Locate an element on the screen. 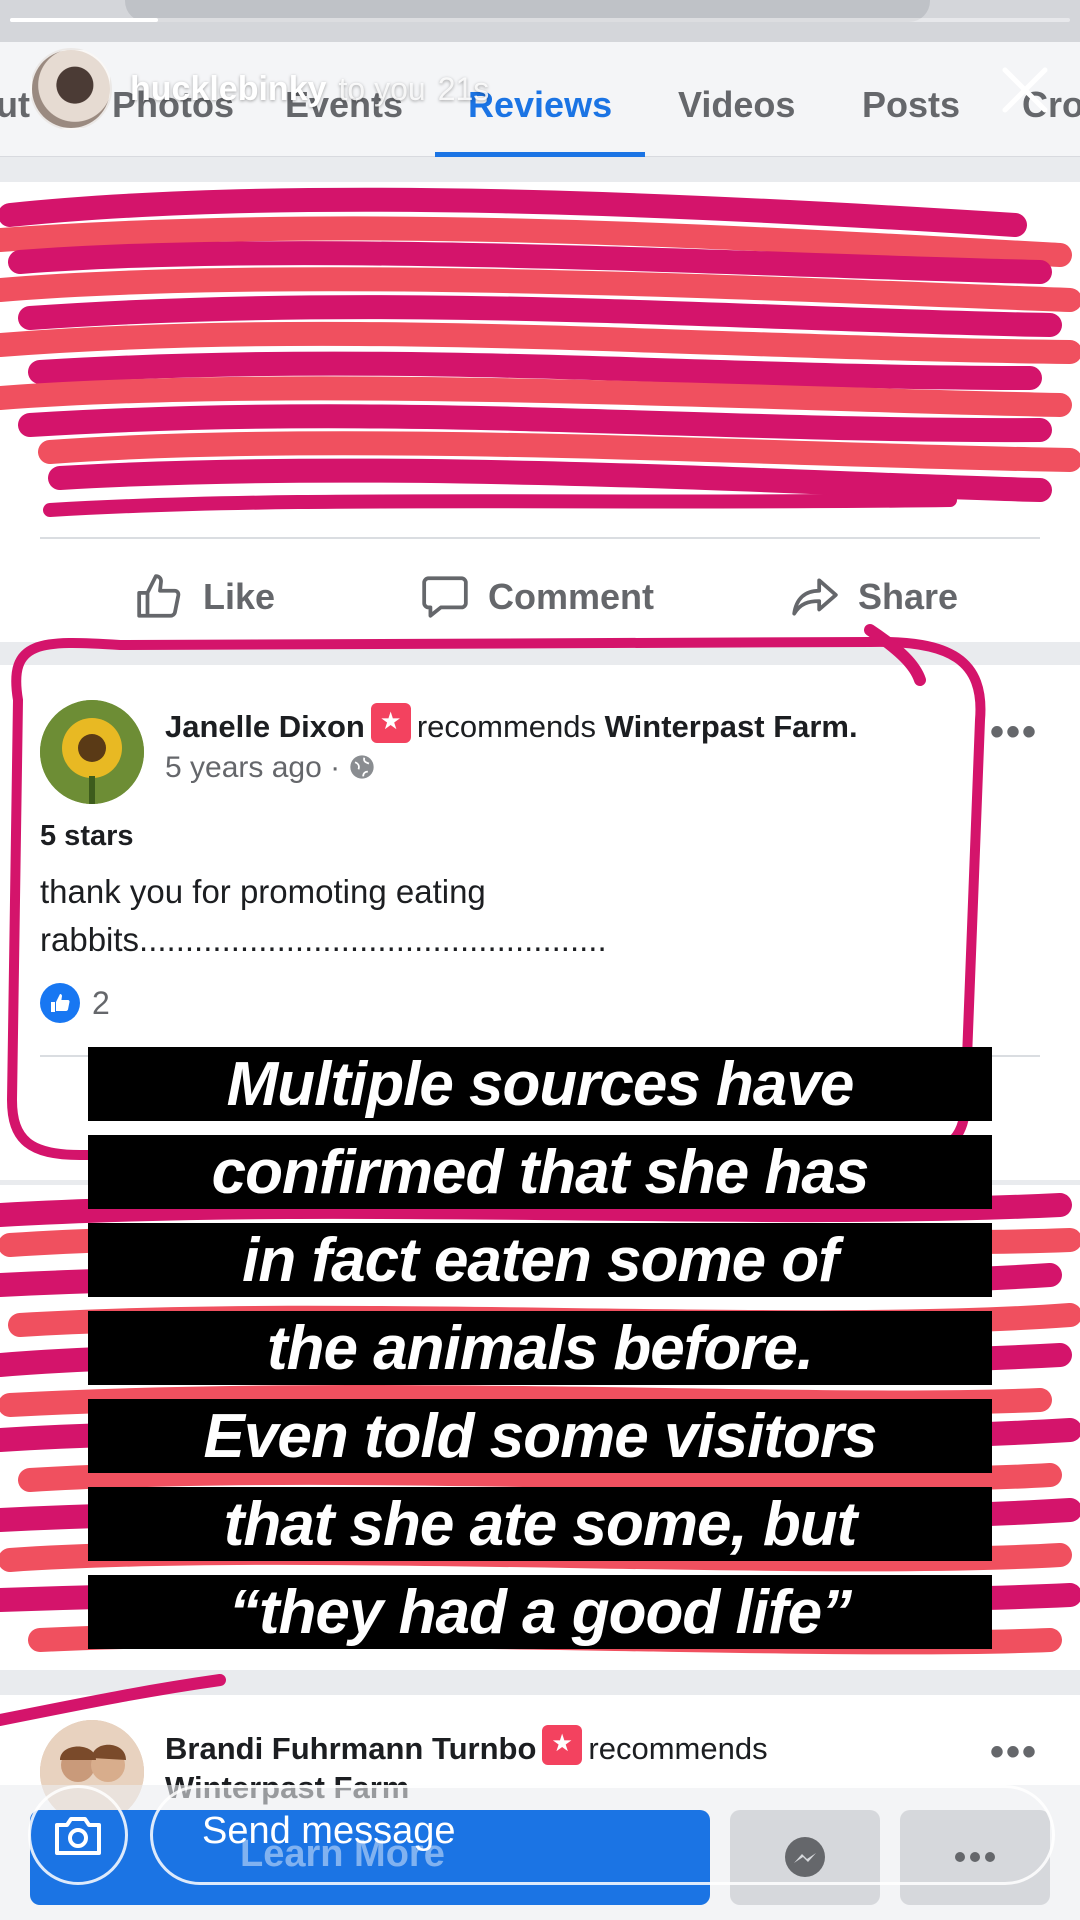 This screenshot has width=1080, height=1920. camera-icon is located at coordinates (78, 1836).